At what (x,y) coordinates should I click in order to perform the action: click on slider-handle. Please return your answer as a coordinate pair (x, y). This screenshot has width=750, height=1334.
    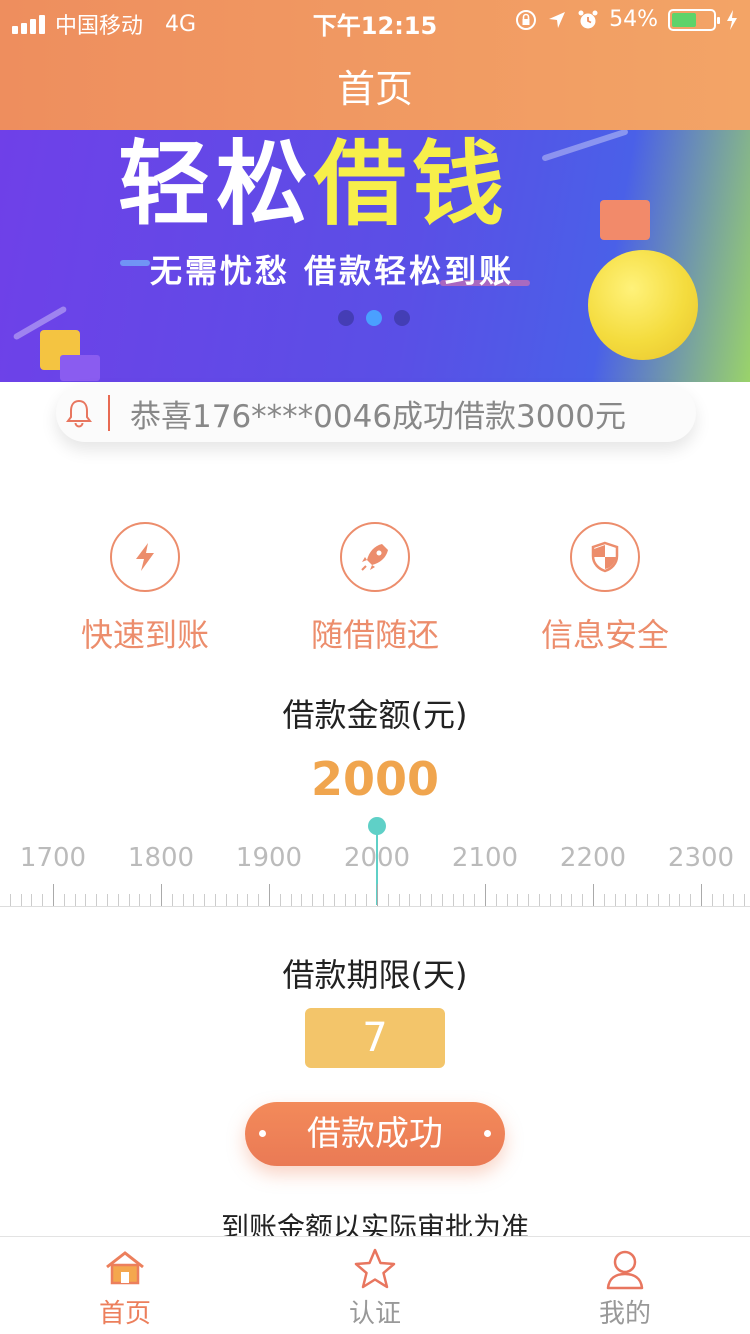
    Looking at the image, I should click on (377, 826).